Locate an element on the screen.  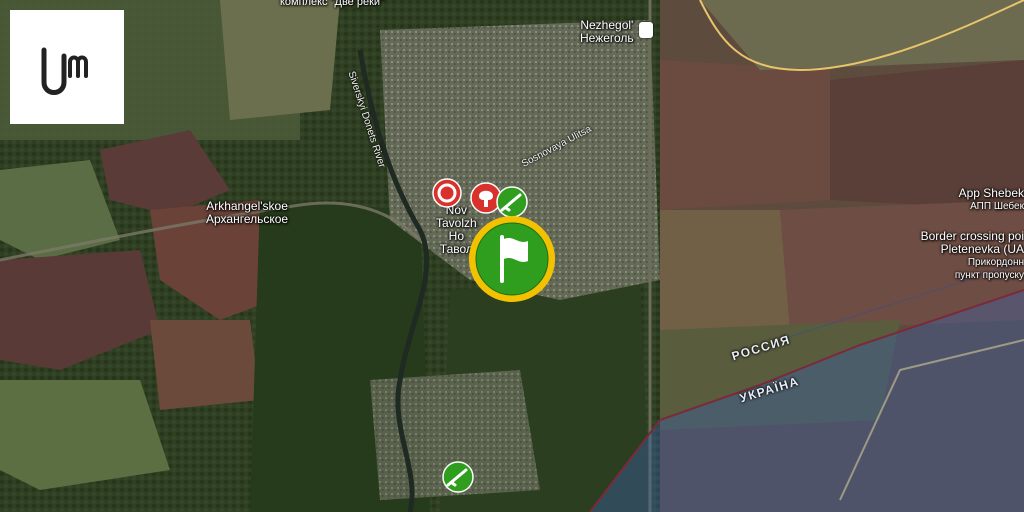
flag-icon is located at coordinates (512, 259).